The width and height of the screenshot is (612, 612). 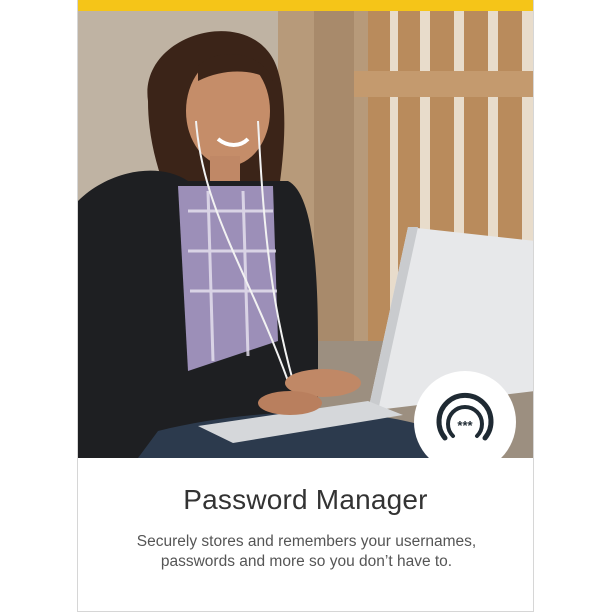 What do you see at coordinates (305, 499) in the screenshot?
I see `product-title: Password Manager` at bounding box center [305, 499].